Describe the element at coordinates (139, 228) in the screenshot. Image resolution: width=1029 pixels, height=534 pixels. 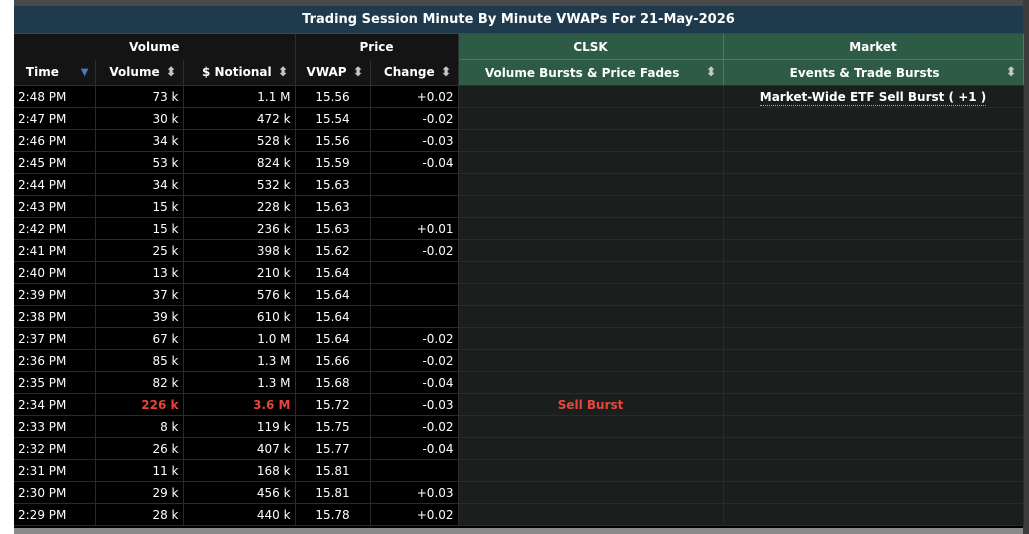
I see `cell-volume: 15 k` at that location.